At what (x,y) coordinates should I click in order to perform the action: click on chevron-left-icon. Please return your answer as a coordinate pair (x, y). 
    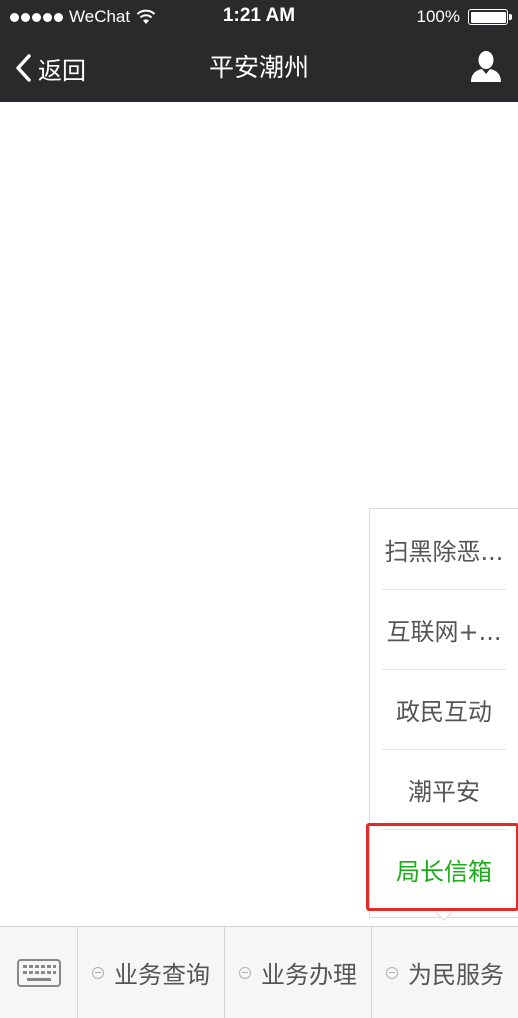
    Looking at the image, I should click on (23, 68).